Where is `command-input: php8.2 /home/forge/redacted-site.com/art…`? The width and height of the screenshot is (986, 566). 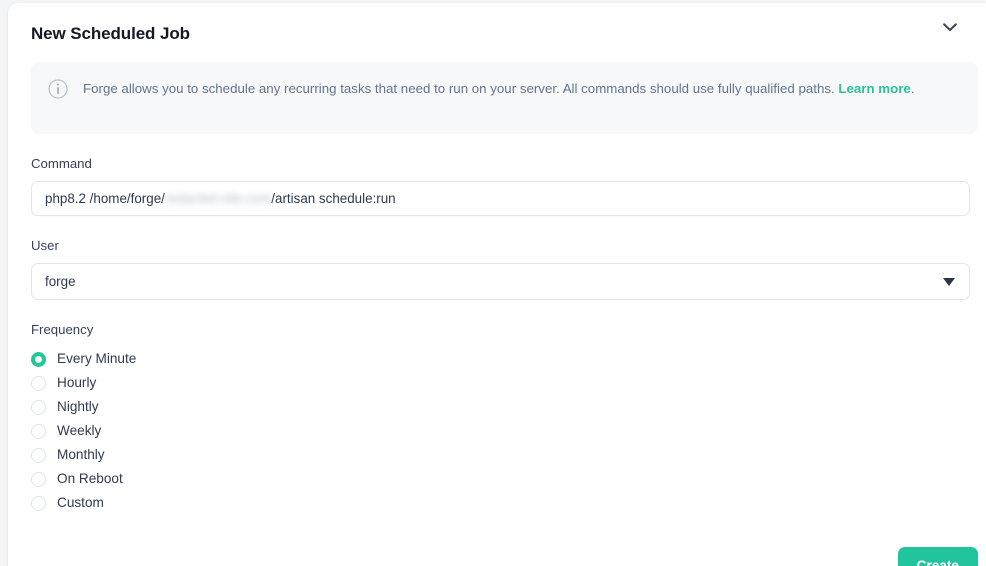 command-input: php8.2 /home/forge/redacted-site.com/art… is located at coordinates (500, 198).